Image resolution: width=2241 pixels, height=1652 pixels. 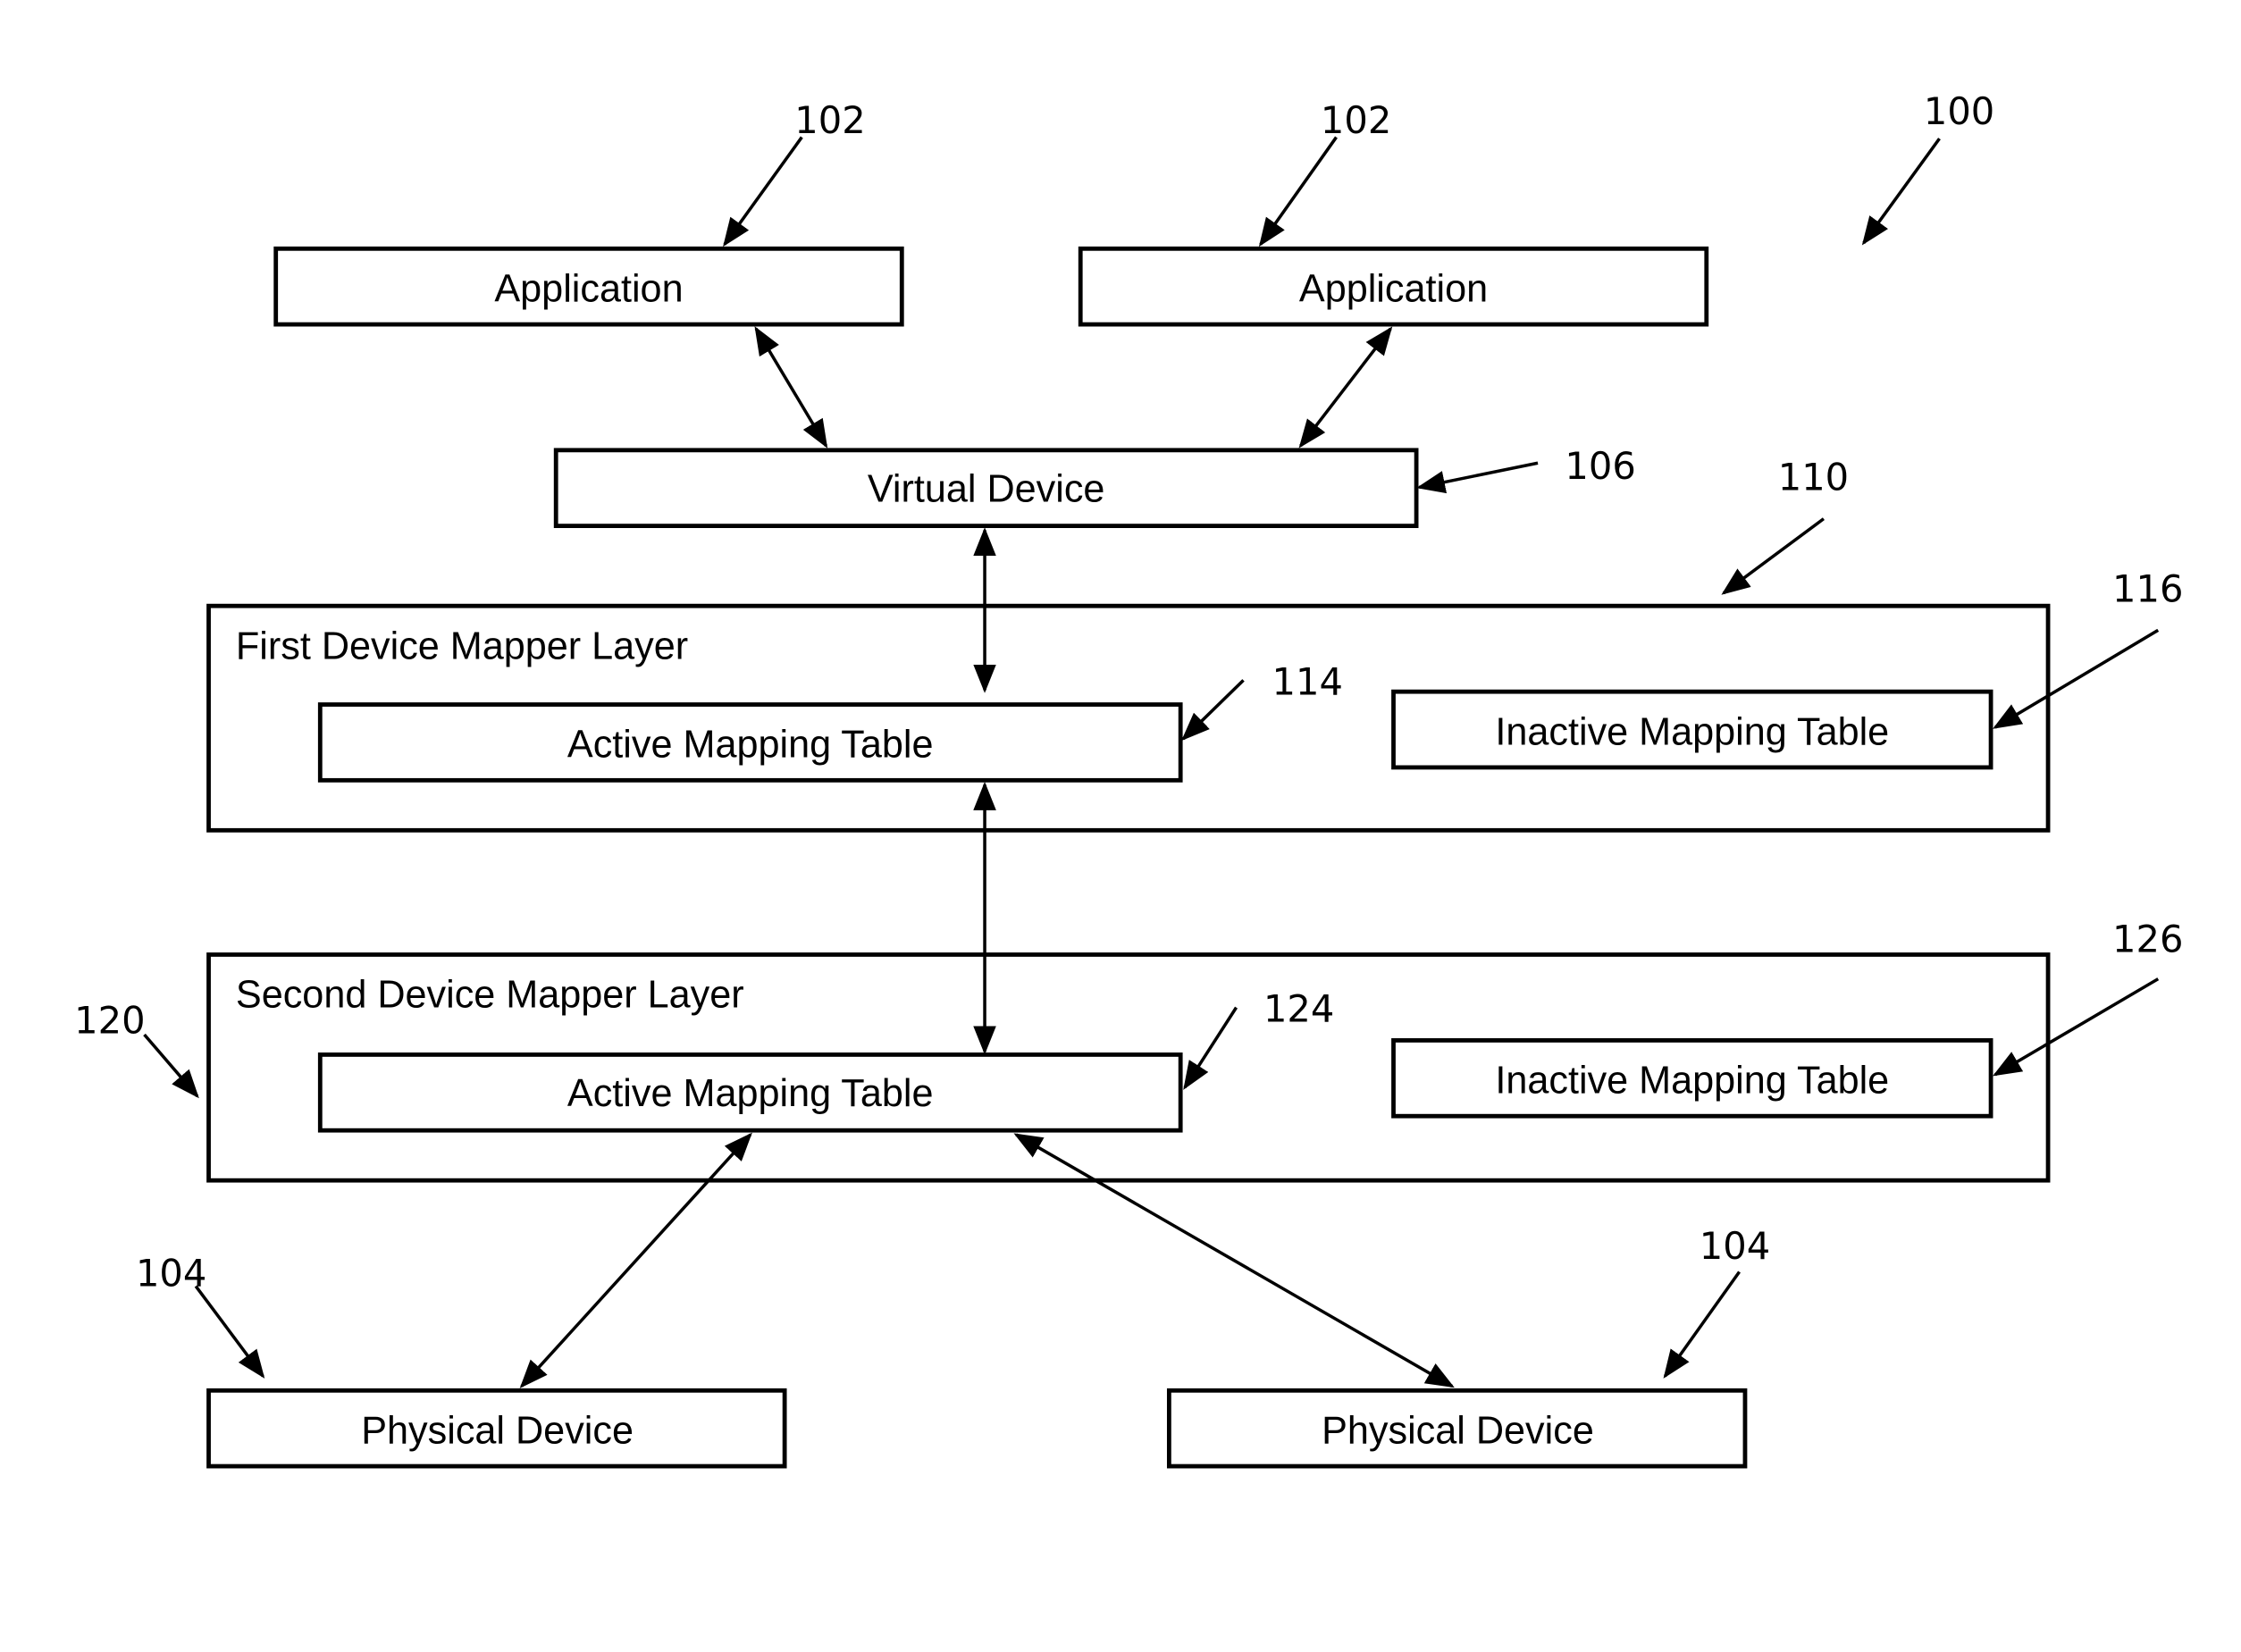 What do you see at coordinates (109, 1020) in the screenshot?
I see `ref-numeral-120: 120` at bounding box center [109, 1020].